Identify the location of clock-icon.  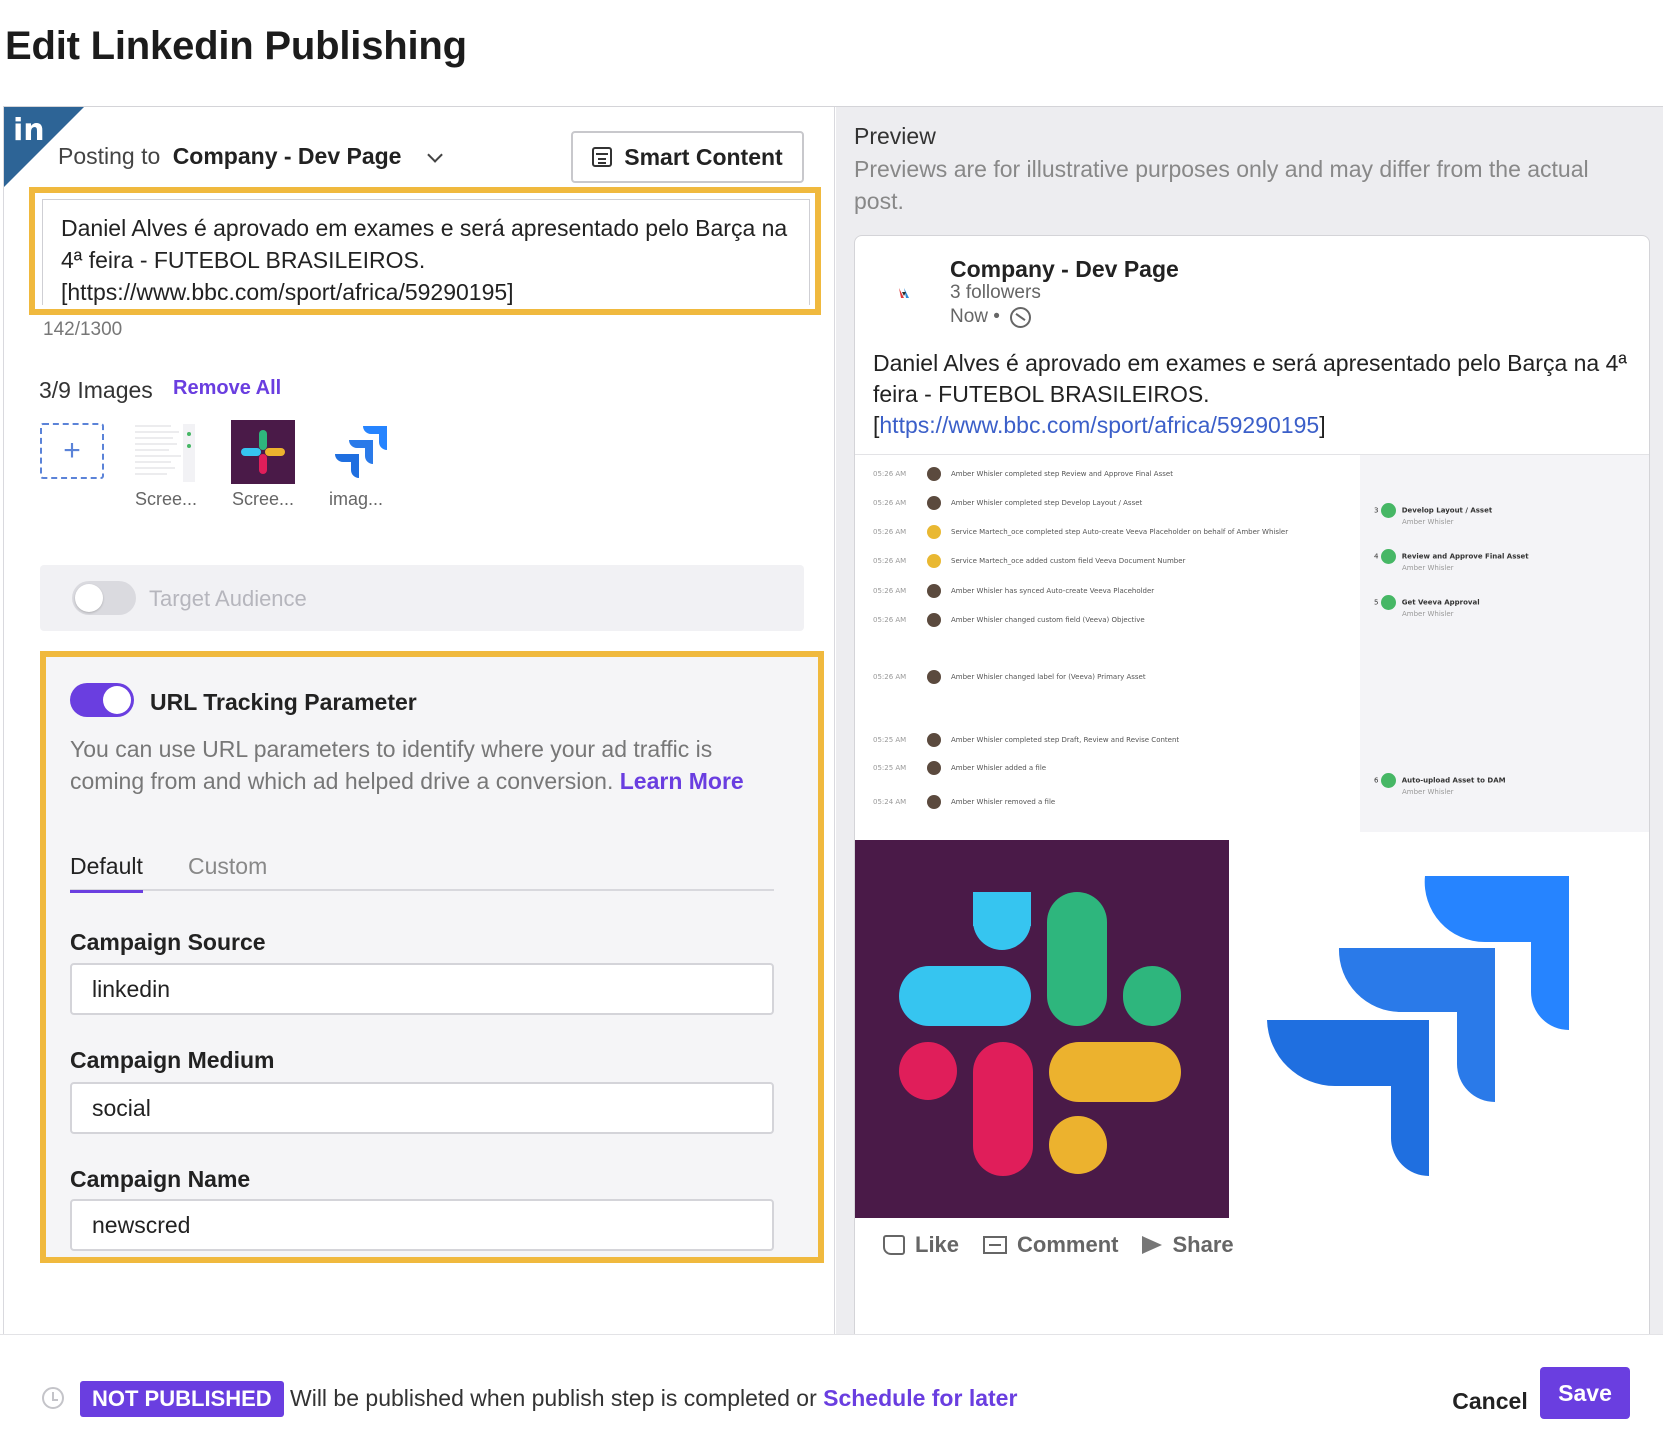
(53, 1398).